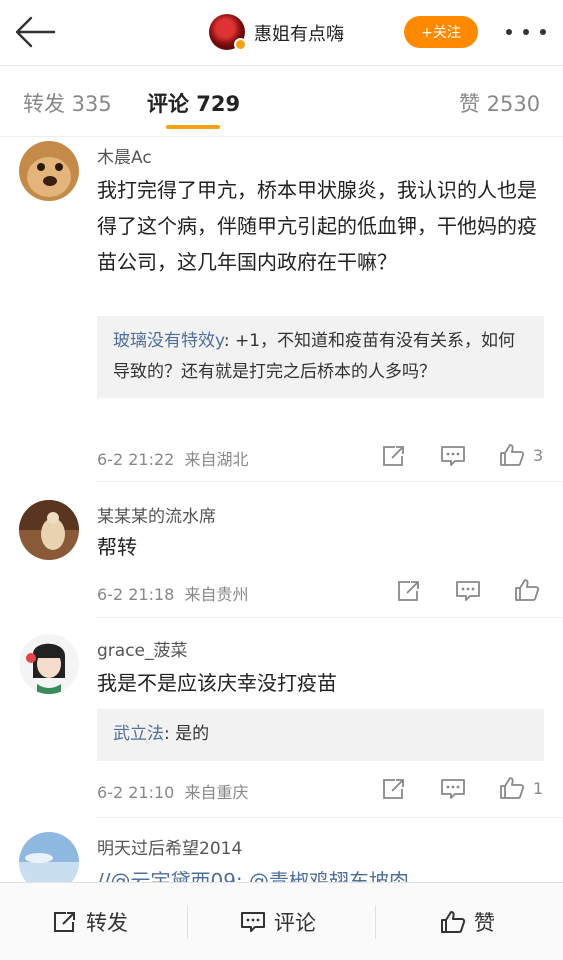 The image size is (563, 960). Describe the element at coordinates (136, 459) in the screenshot. I see `comment-time: 6-2 21:22` at that location.